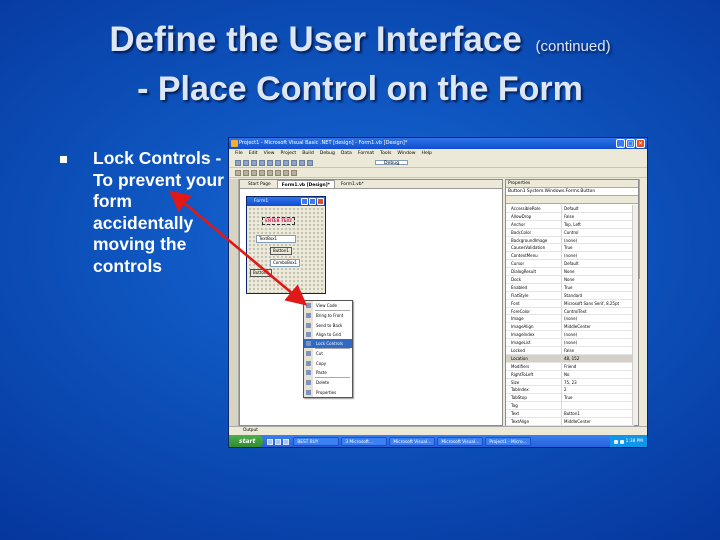  What do you see at coordinates (352, 184) in the screenshot?
I see `document-tab: Form1.vb*` at bounding box center [352, 184].